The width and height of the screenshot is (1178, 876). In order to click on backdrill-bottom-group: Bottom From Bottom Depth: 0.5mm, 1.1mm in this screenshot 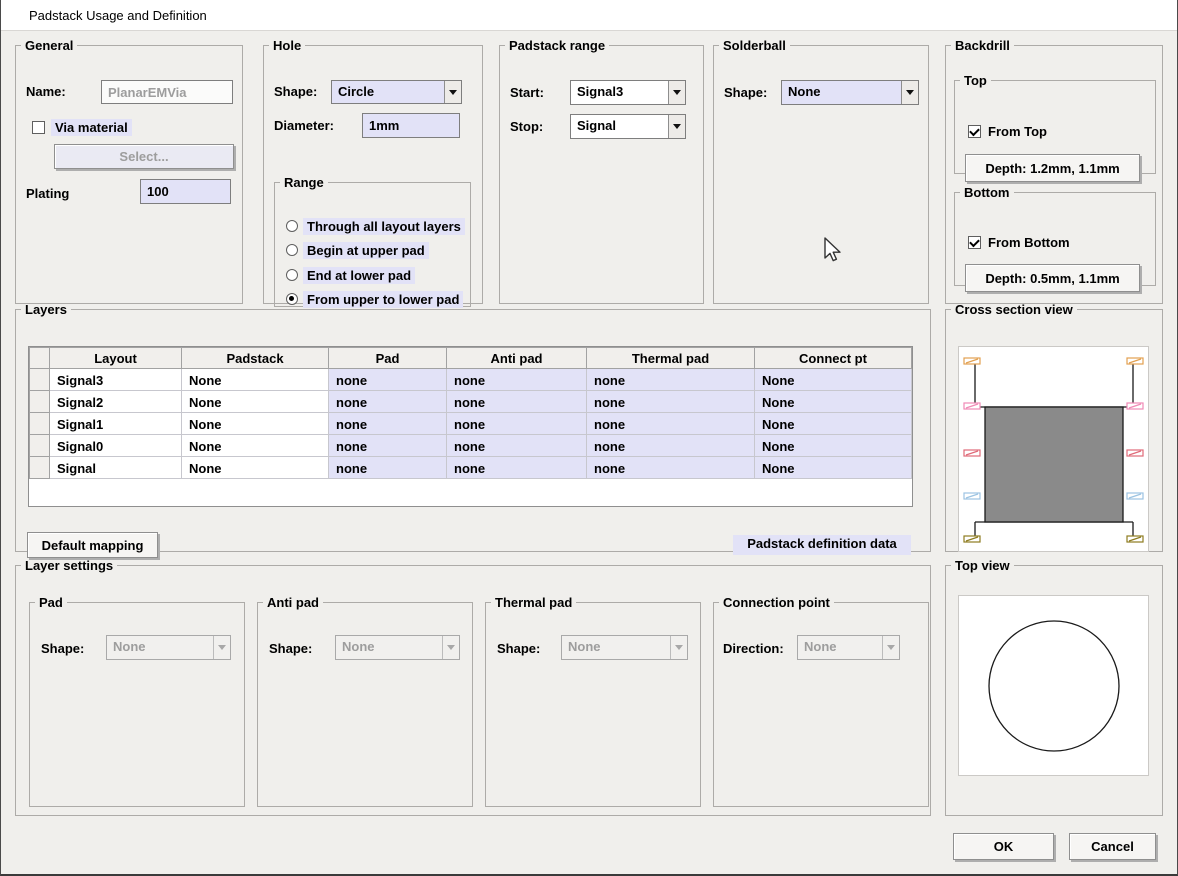, I will do `click(1055, 238)`.